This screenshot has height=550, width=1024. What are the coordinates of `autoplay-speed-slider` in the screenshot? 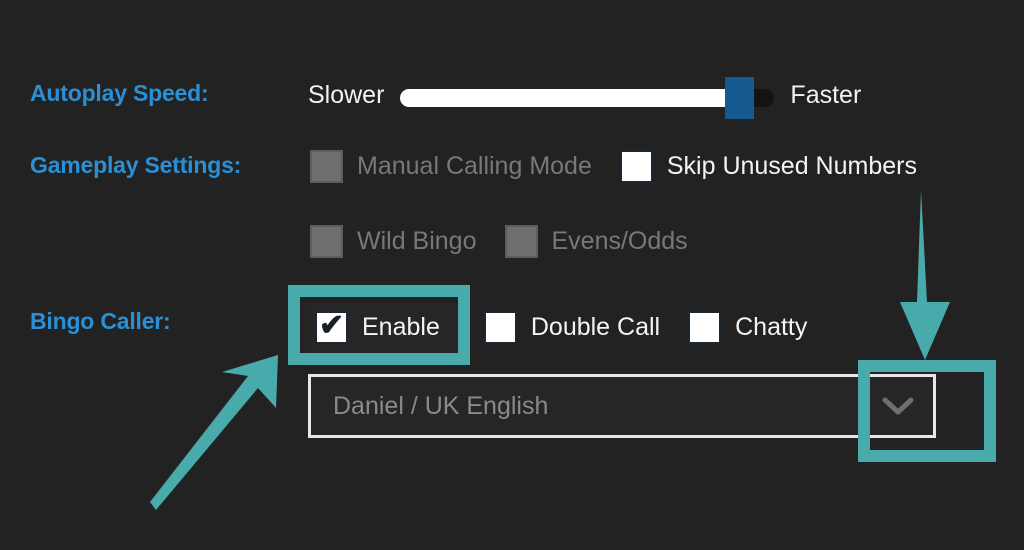 It's located at (587, 97).